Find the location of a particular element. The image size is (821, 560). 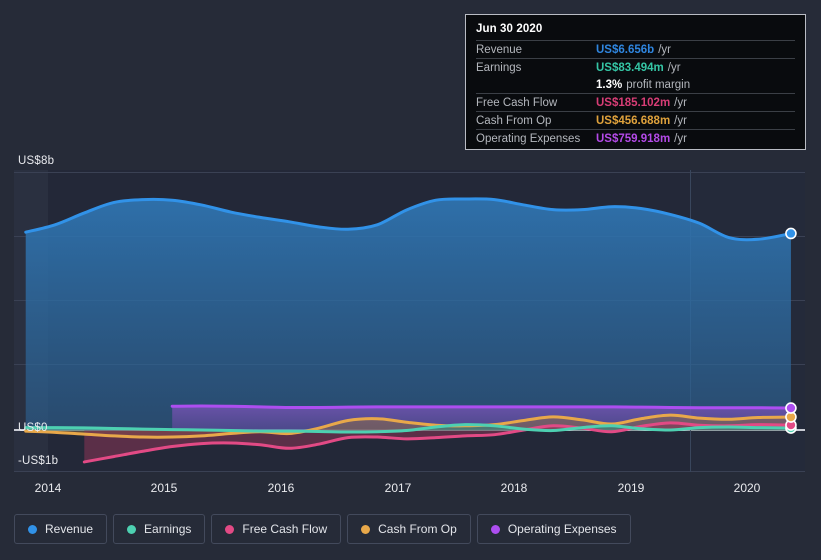

legend-dot-cash-from-op-icon is located at coordinates (366, 529).